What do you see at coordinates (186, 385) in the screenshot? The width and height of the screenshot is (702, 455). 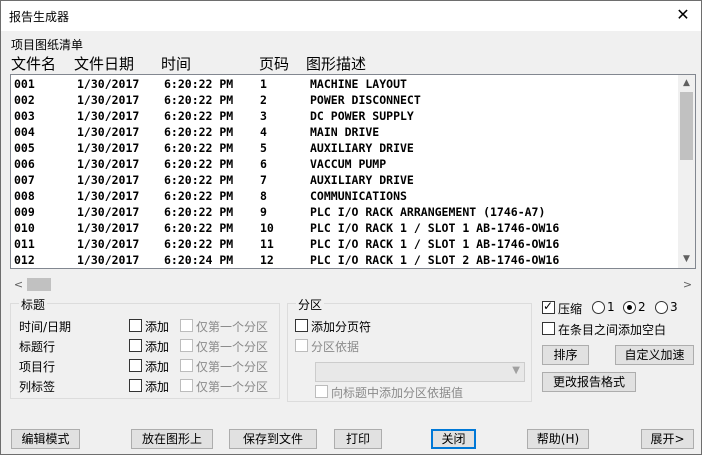 I see `column-labels-first-only-checkbox` at bounding box center [186, 385].